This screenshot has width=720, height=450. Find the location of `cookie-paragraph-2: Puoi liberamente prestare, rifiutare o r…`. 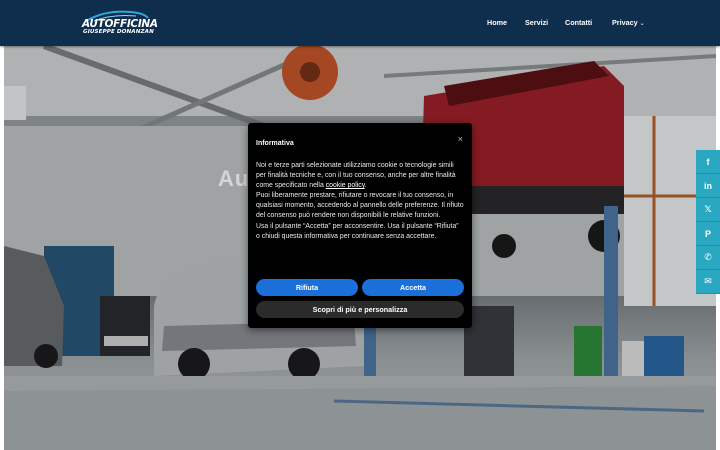

cookie-paragraph-2: Puoi liberamente prestare, rifiutare o r… is located at coordinates (360, 206).